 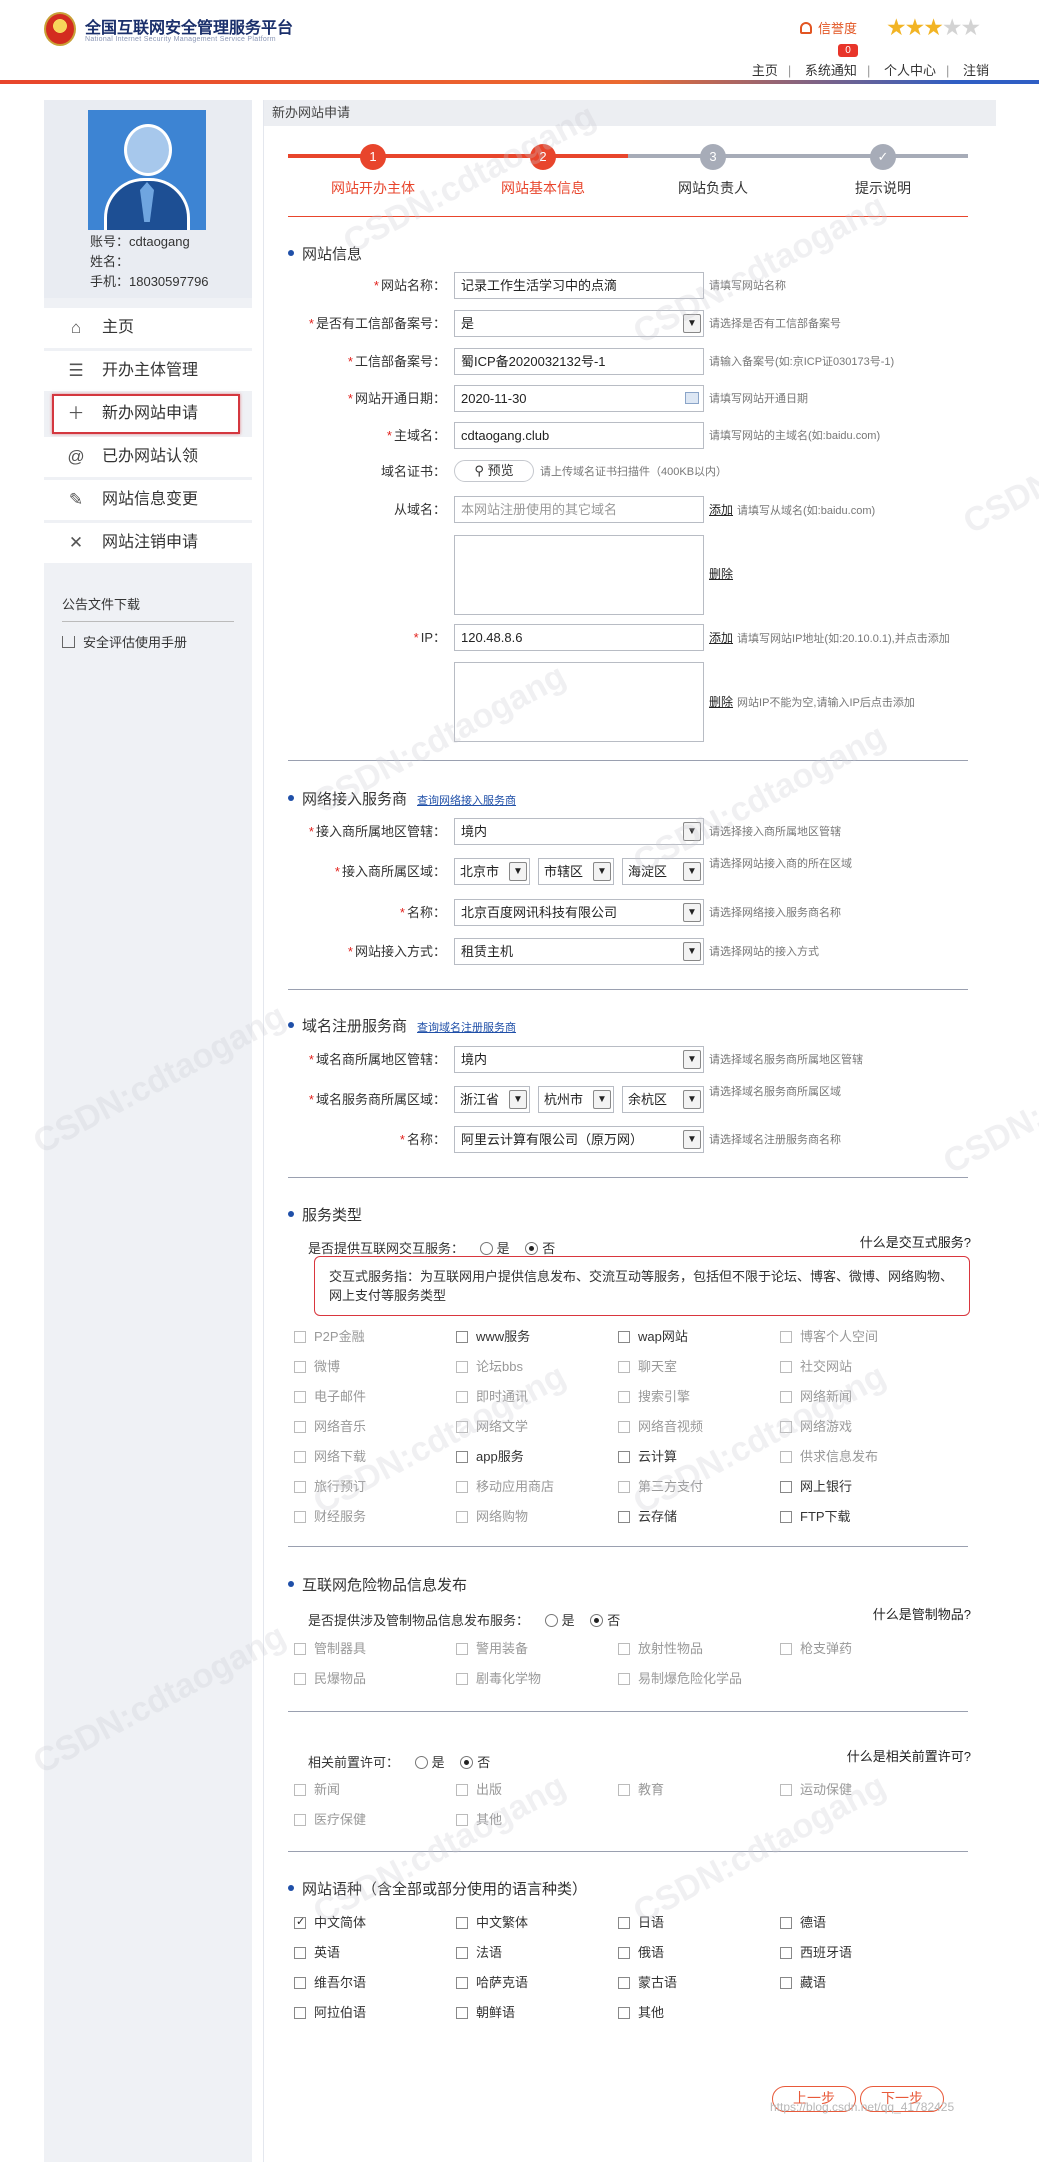 I want to click on checkbox-item: 云存储, so click(x=647, y=1515).